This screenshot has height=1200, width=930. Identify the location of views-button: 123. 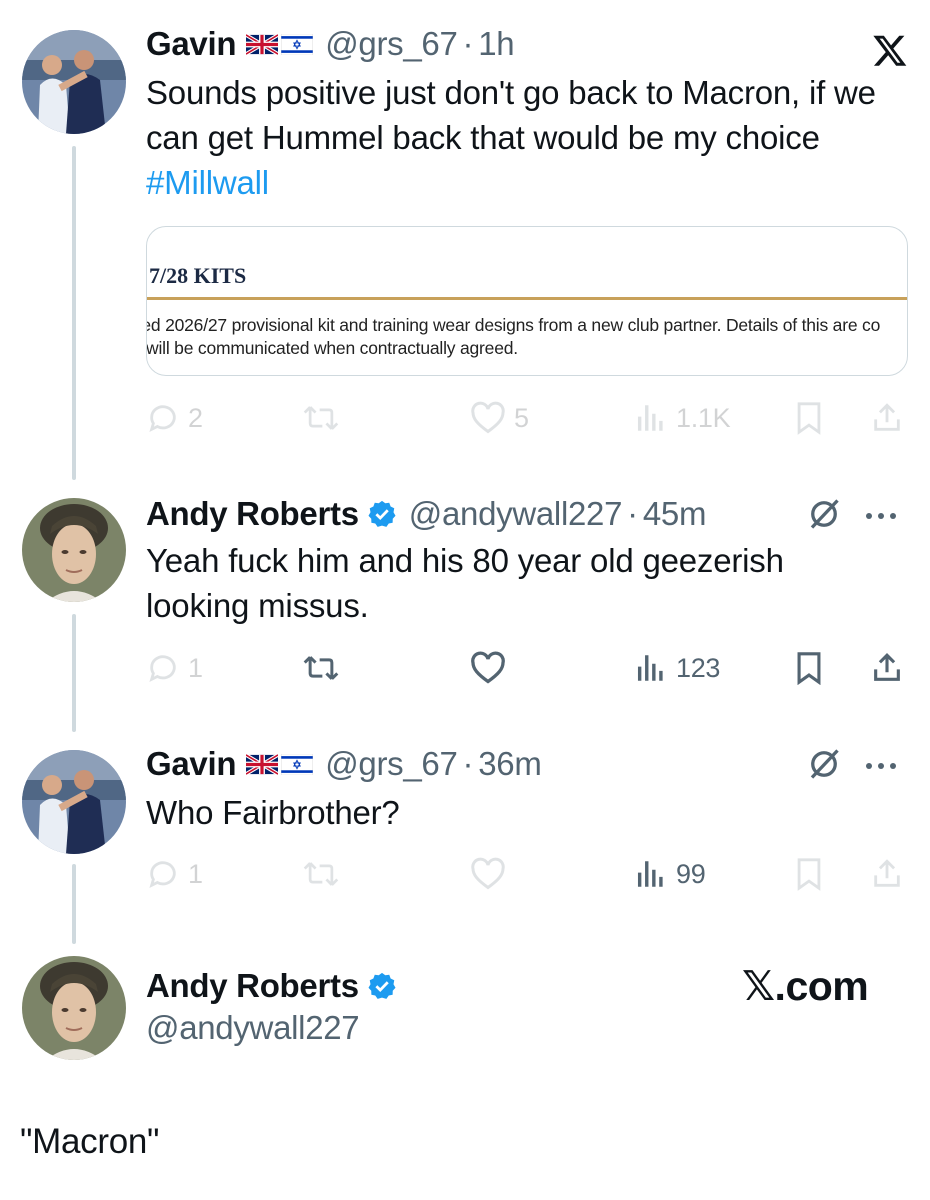
(677, 668).